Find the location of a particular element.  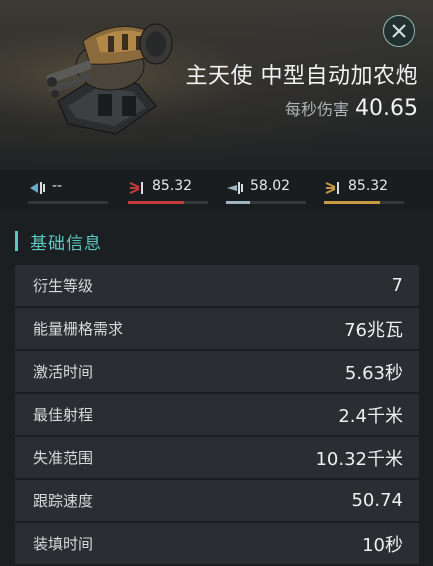

attribute-value: 10秒 is located at coordinates (382, 545).